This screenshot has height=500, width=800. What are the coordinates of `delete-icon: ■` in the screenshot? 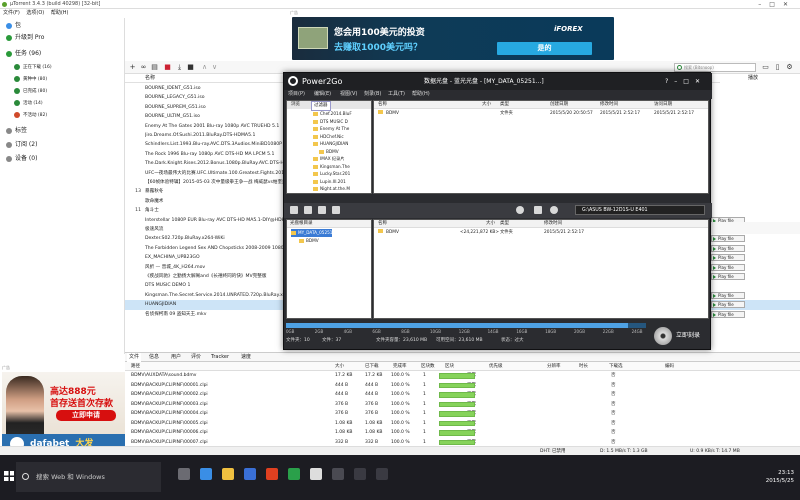 It's located at (167, 67).